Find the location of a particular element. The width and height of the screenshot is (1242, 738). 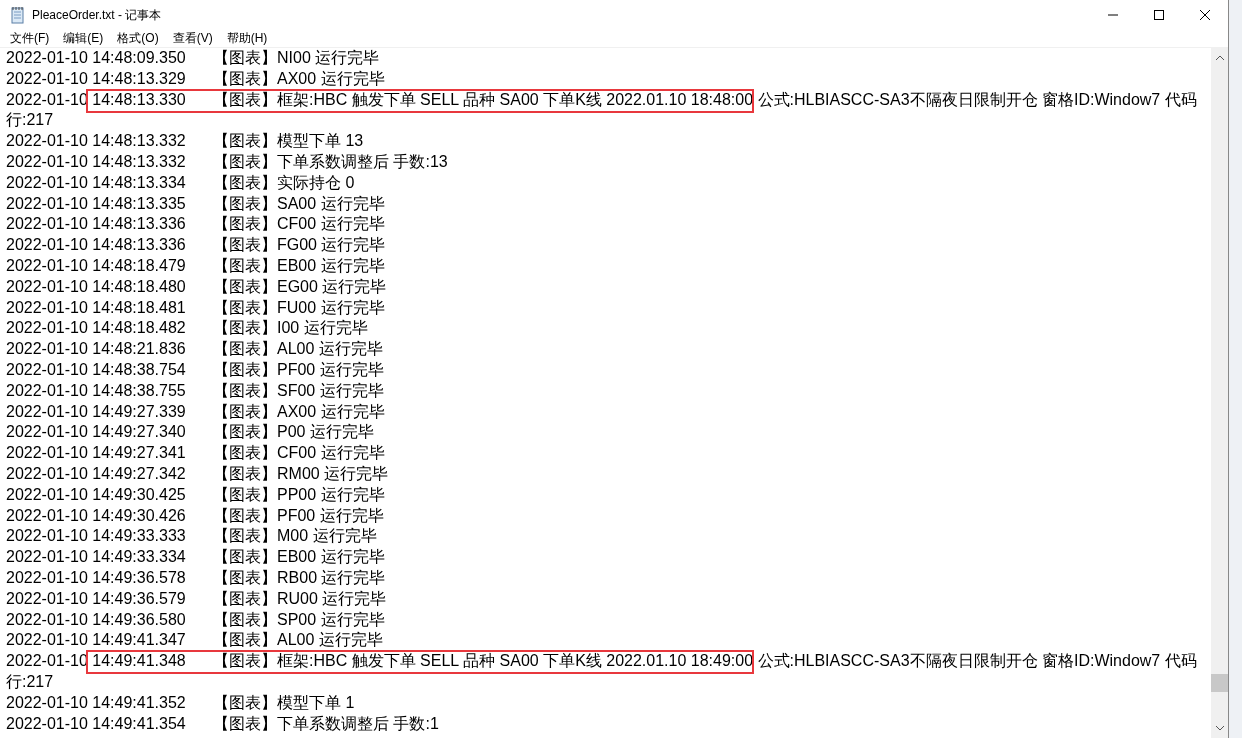

log-timestamp: 2022-01-10 14:48:09.350 is located at coordinates (96, 58).